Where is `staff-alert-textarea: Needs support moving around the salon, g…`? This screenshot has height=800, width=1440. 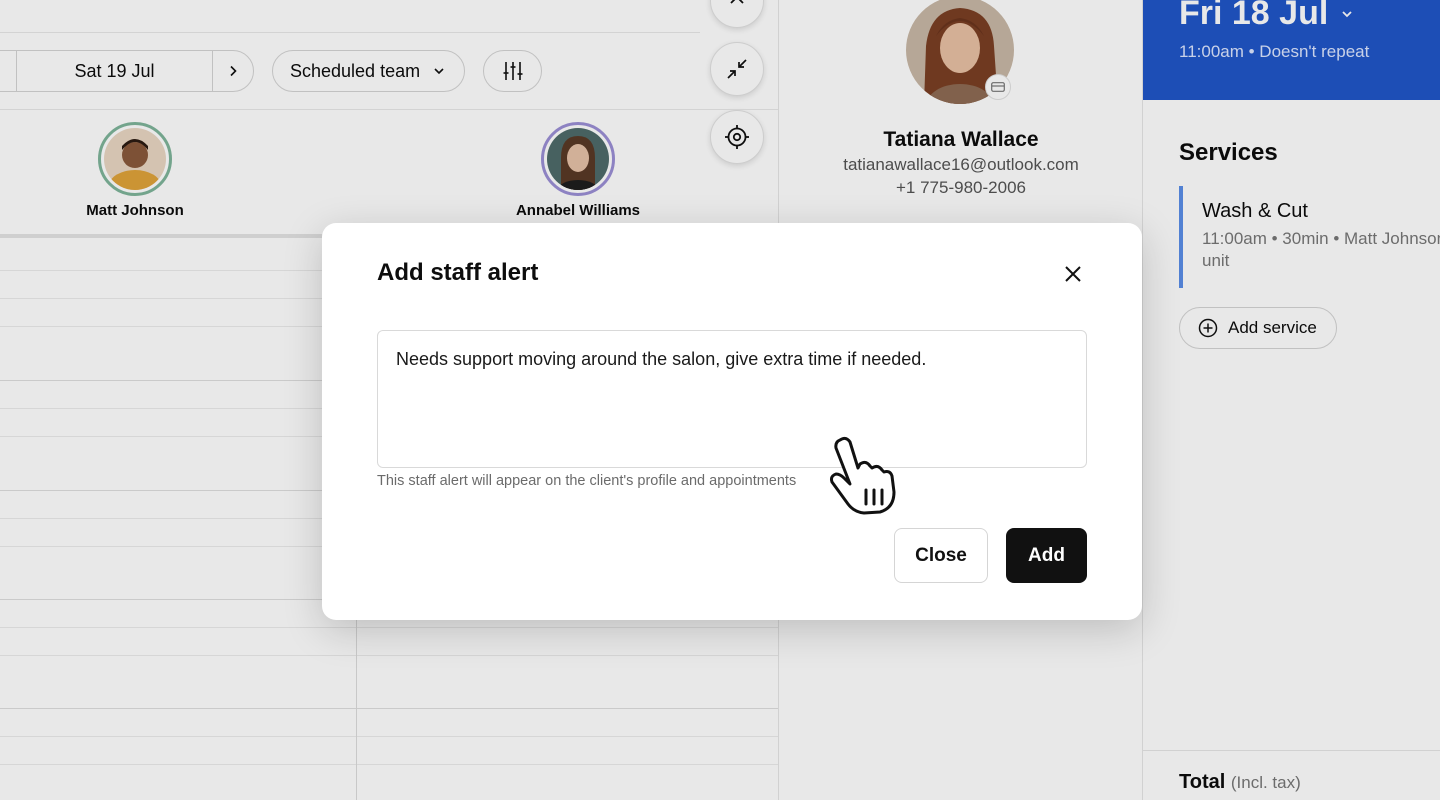 staff-alert-textarea: Needs support moving around the salon, g… is located at coordinates (732, 399).